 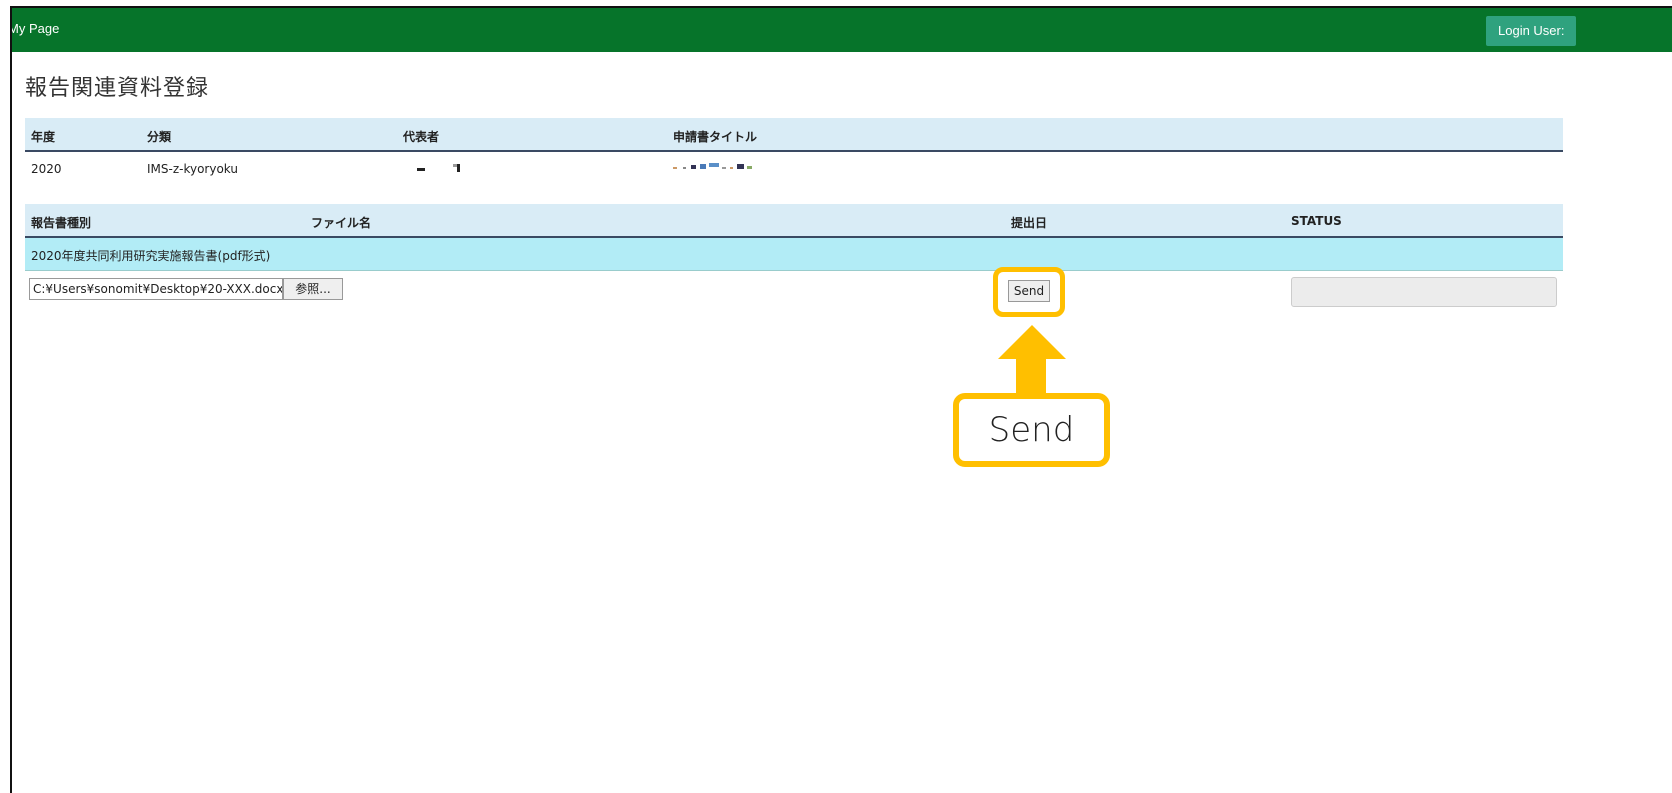 What do you see at coordinates (159, 137) in the screenshot?
I see `header-category: 分類` at bounding box center [159, 137].